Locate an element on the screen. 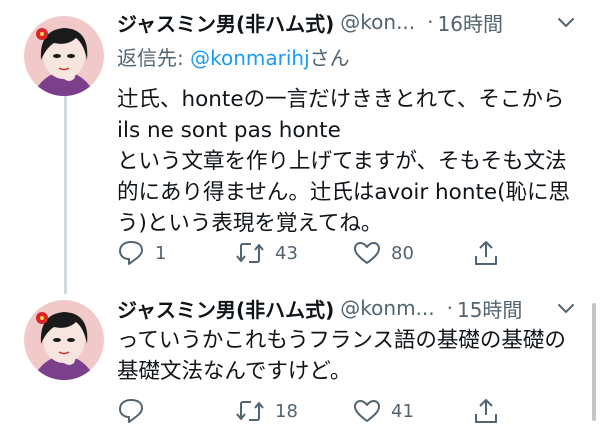 This screenshot has width=600, height=432. tweet-text-line: ils ne sont pas honte is located at coordinates (229, 130).